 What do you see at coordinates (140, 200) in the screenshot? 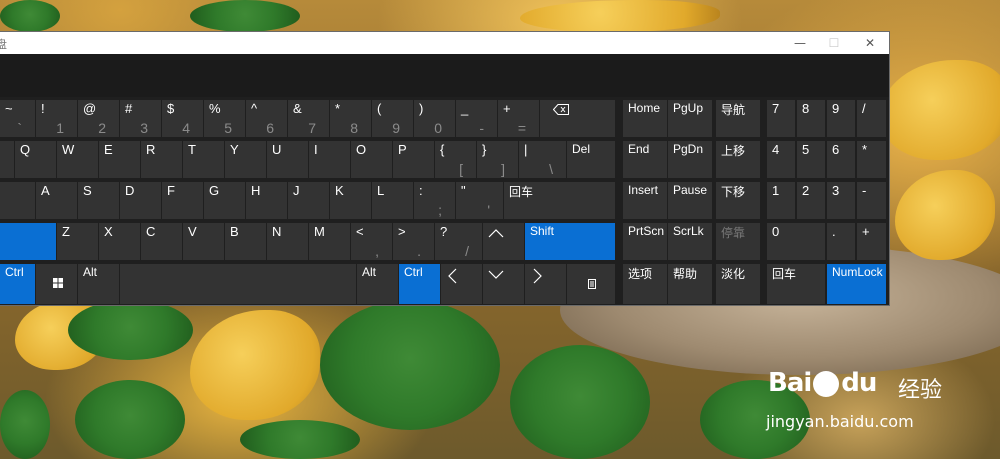
I see `key-d: D` at bounding box center [140, 200].